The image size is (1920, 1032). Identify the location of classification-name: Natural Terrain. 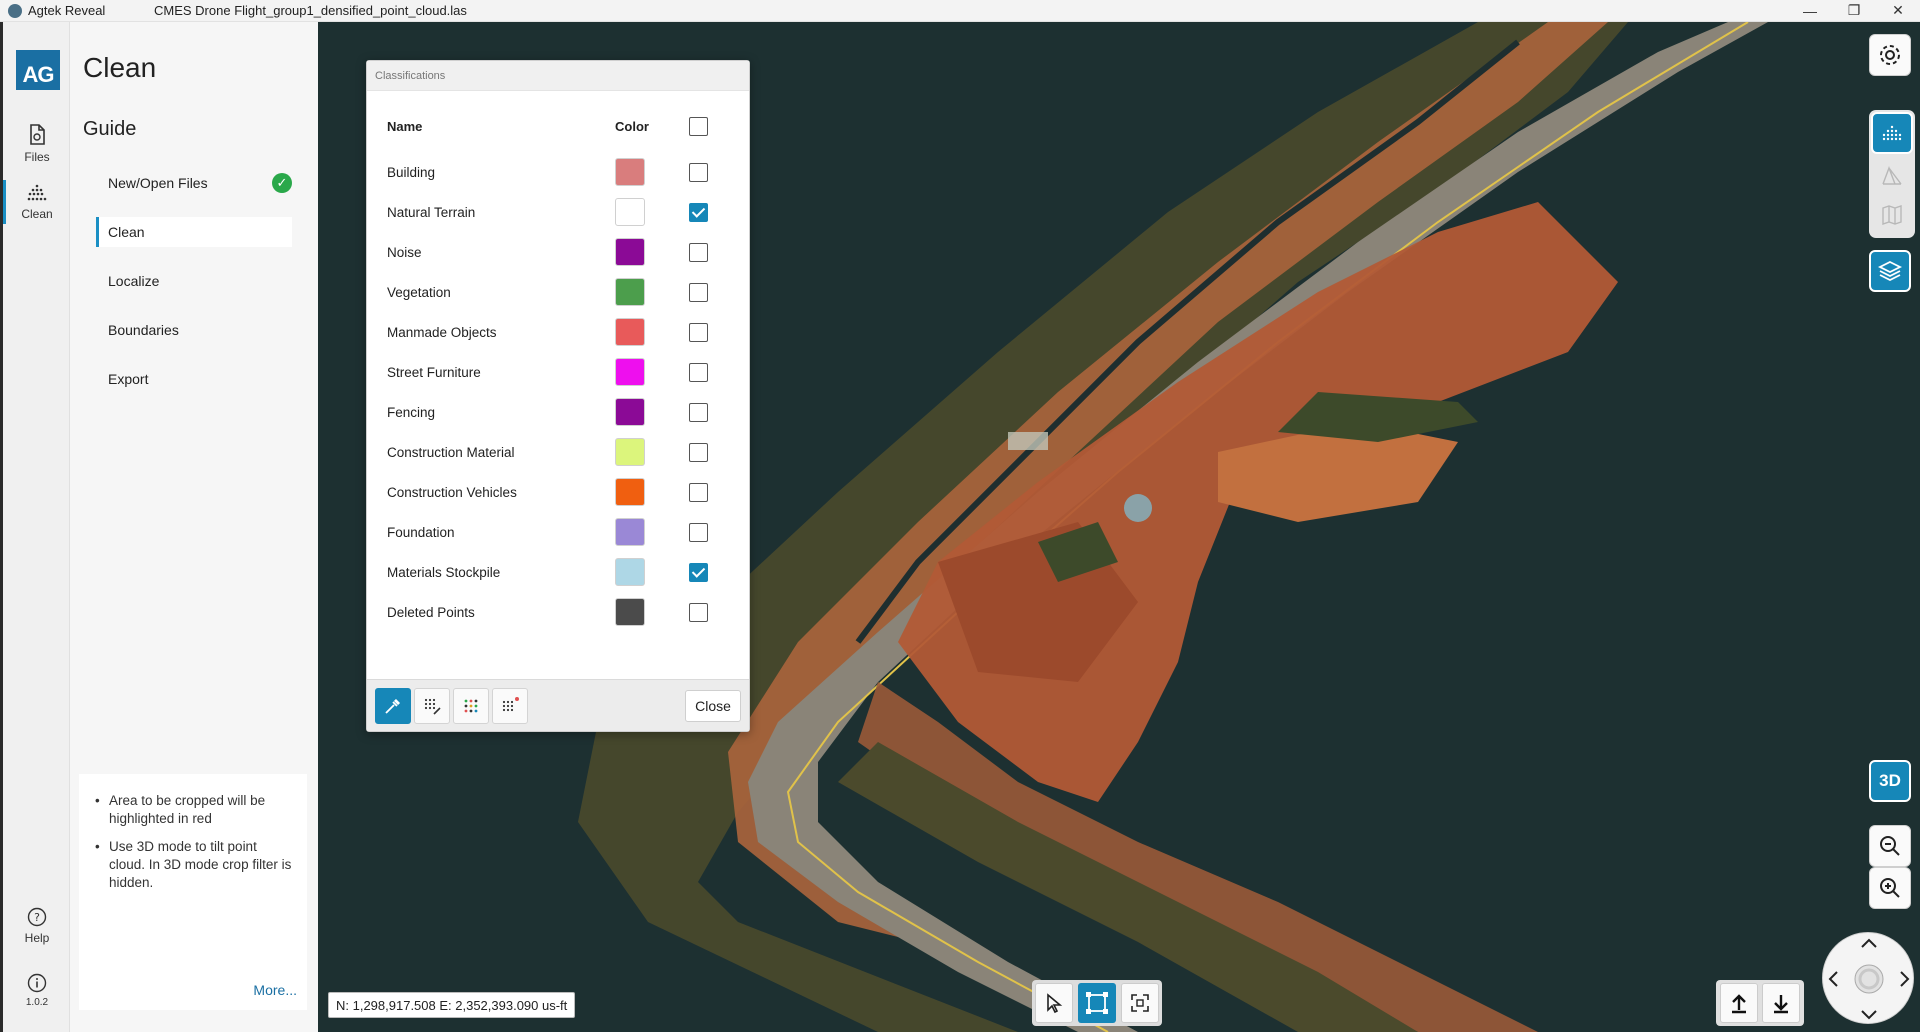
(431, 212).